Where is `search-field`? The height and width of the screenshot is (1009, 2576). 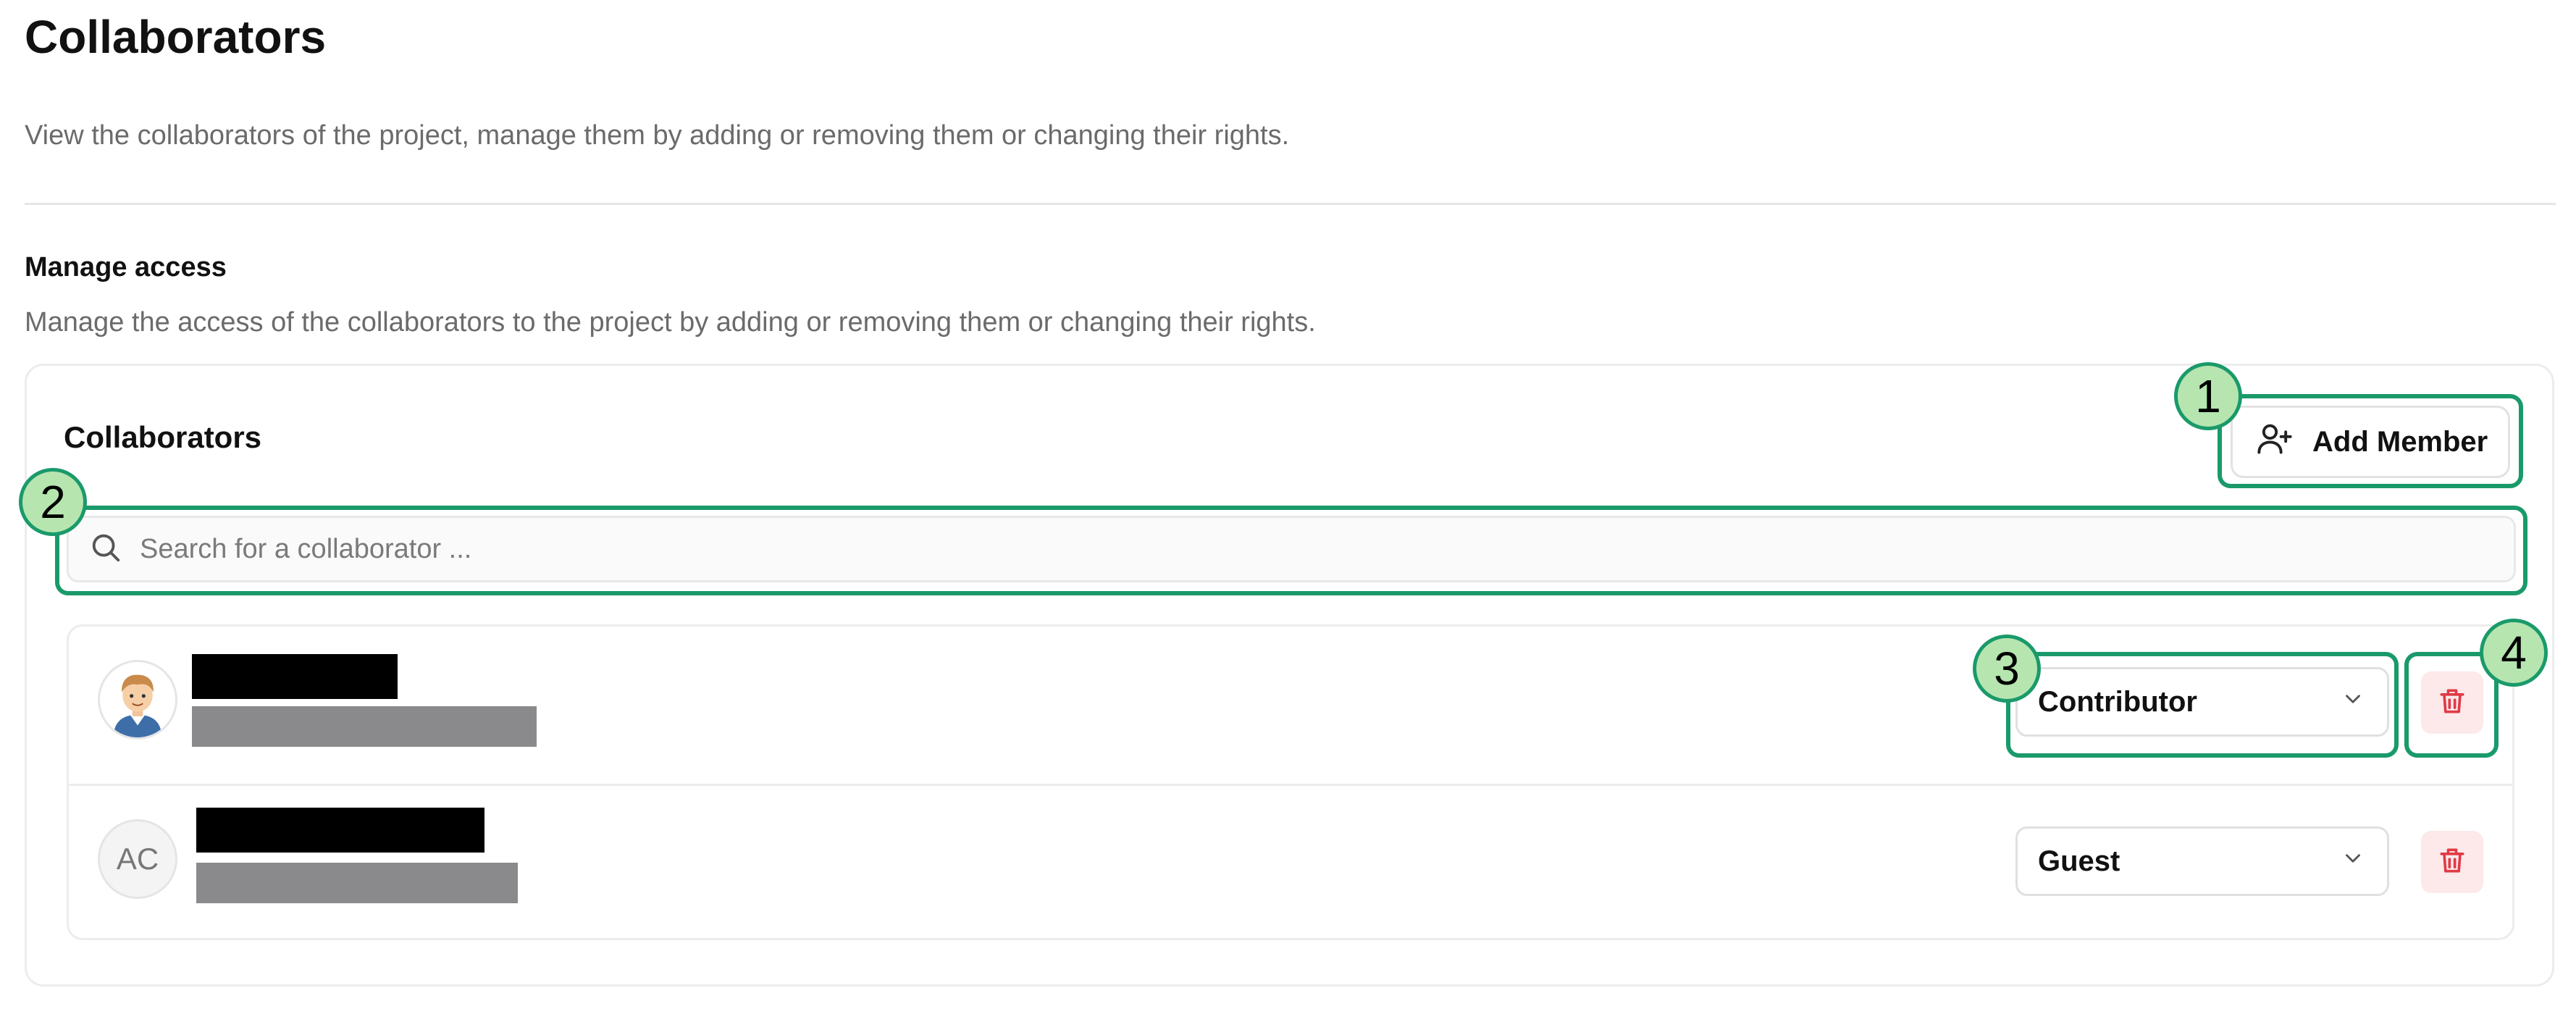
search-field is located at coordinates (1291, 549).